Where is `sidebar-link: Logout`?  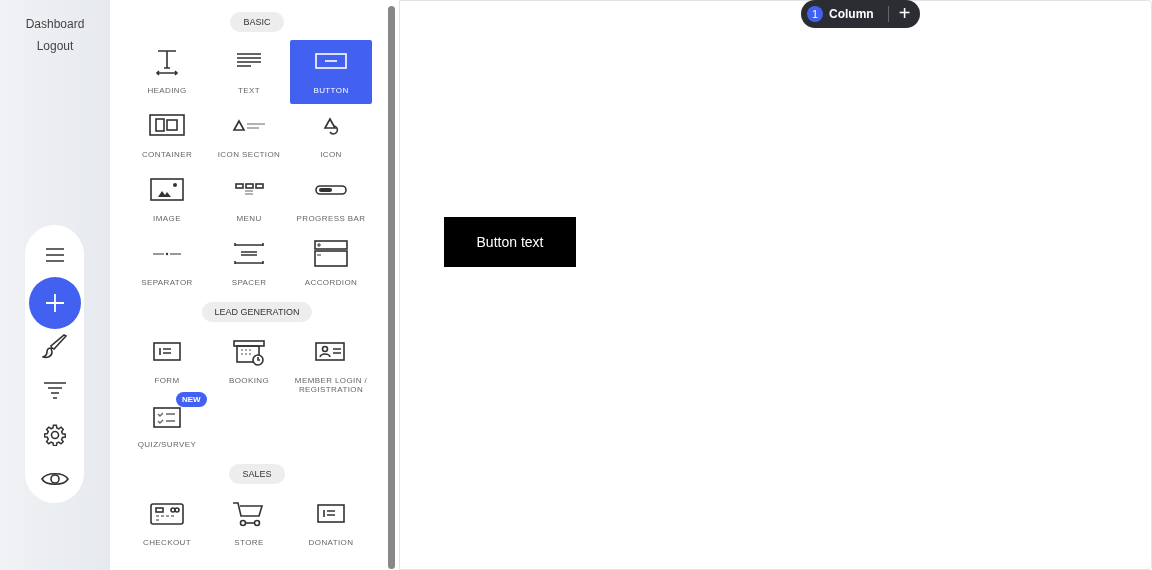 sidebar-link: Logout is located at coordinates (55, 46).